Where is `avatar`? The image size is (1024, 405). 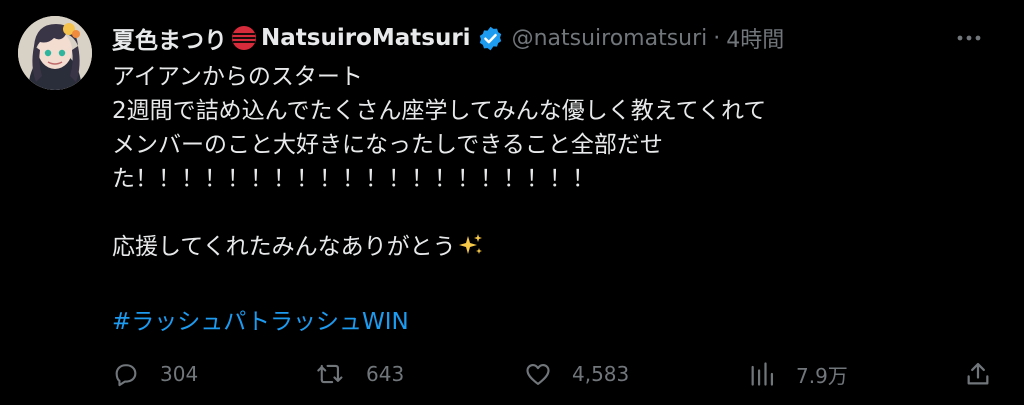
avatar is located at coordinates (55, 53).